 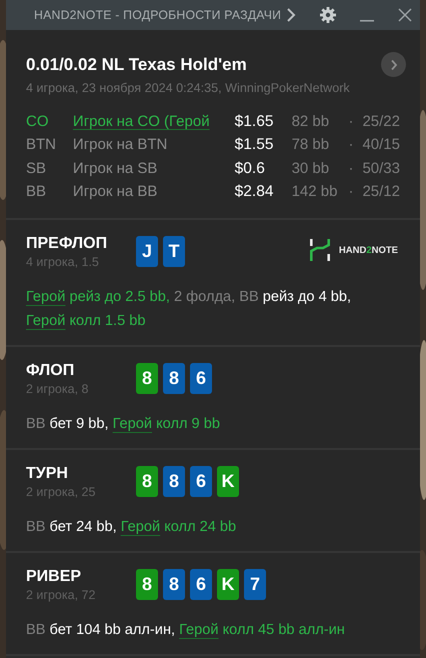 I want to click on playing-card: J, so click(x=147, y=251).